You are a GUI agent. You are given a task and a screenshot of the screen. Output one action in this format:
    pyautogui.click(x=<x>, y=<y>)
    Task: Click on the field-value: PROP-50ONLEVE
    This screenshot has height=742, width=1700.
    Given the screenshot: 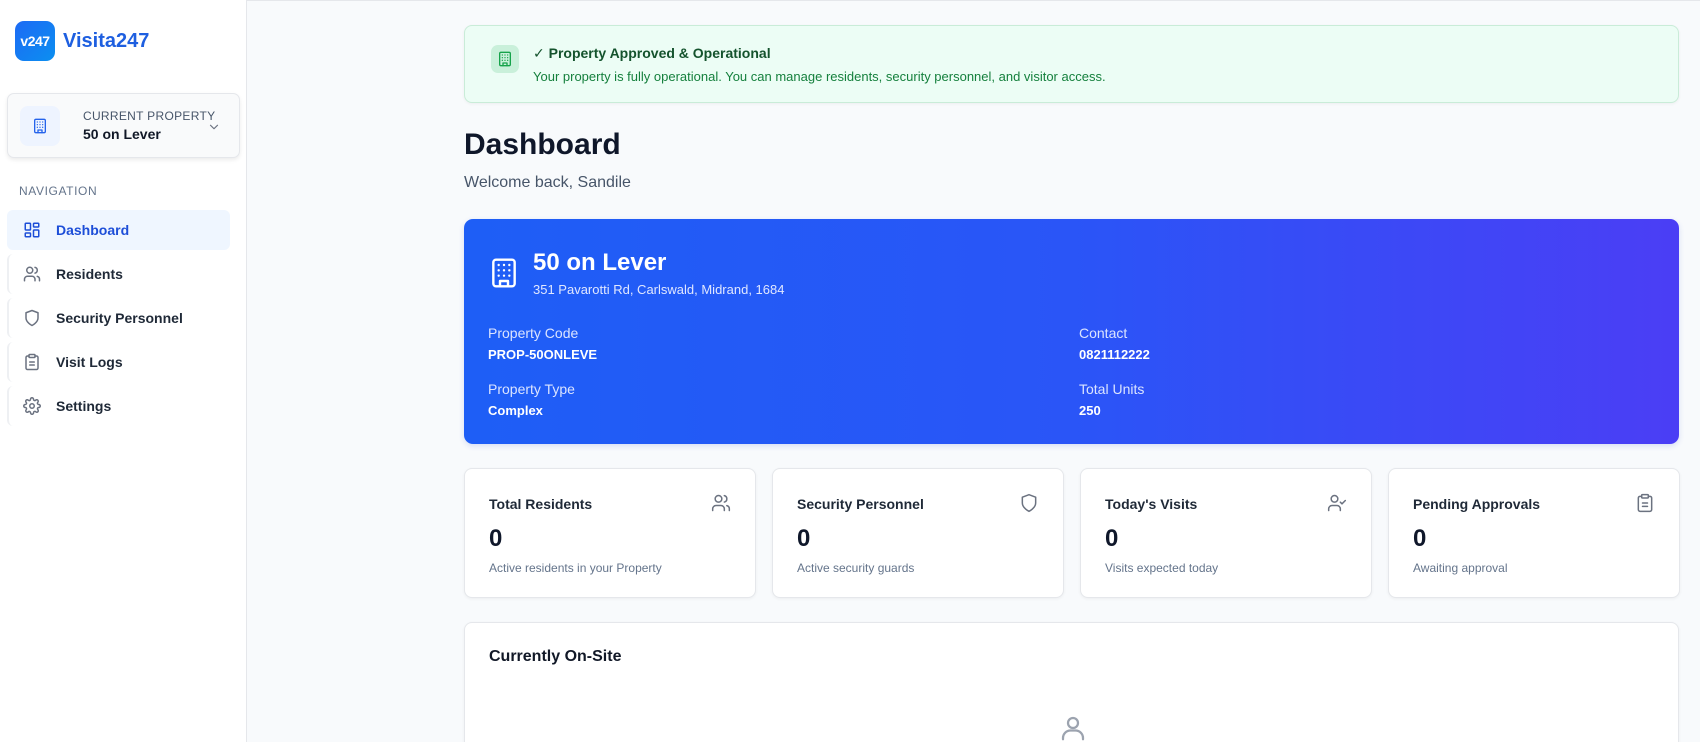 What is the action you would take?
    pyautogui.click(x=543, y=354)
    